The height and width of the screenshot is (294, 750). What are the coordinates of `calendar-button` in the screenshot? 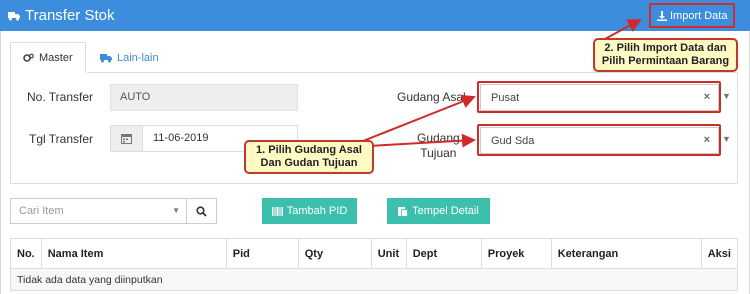 It's located at (126, 138).